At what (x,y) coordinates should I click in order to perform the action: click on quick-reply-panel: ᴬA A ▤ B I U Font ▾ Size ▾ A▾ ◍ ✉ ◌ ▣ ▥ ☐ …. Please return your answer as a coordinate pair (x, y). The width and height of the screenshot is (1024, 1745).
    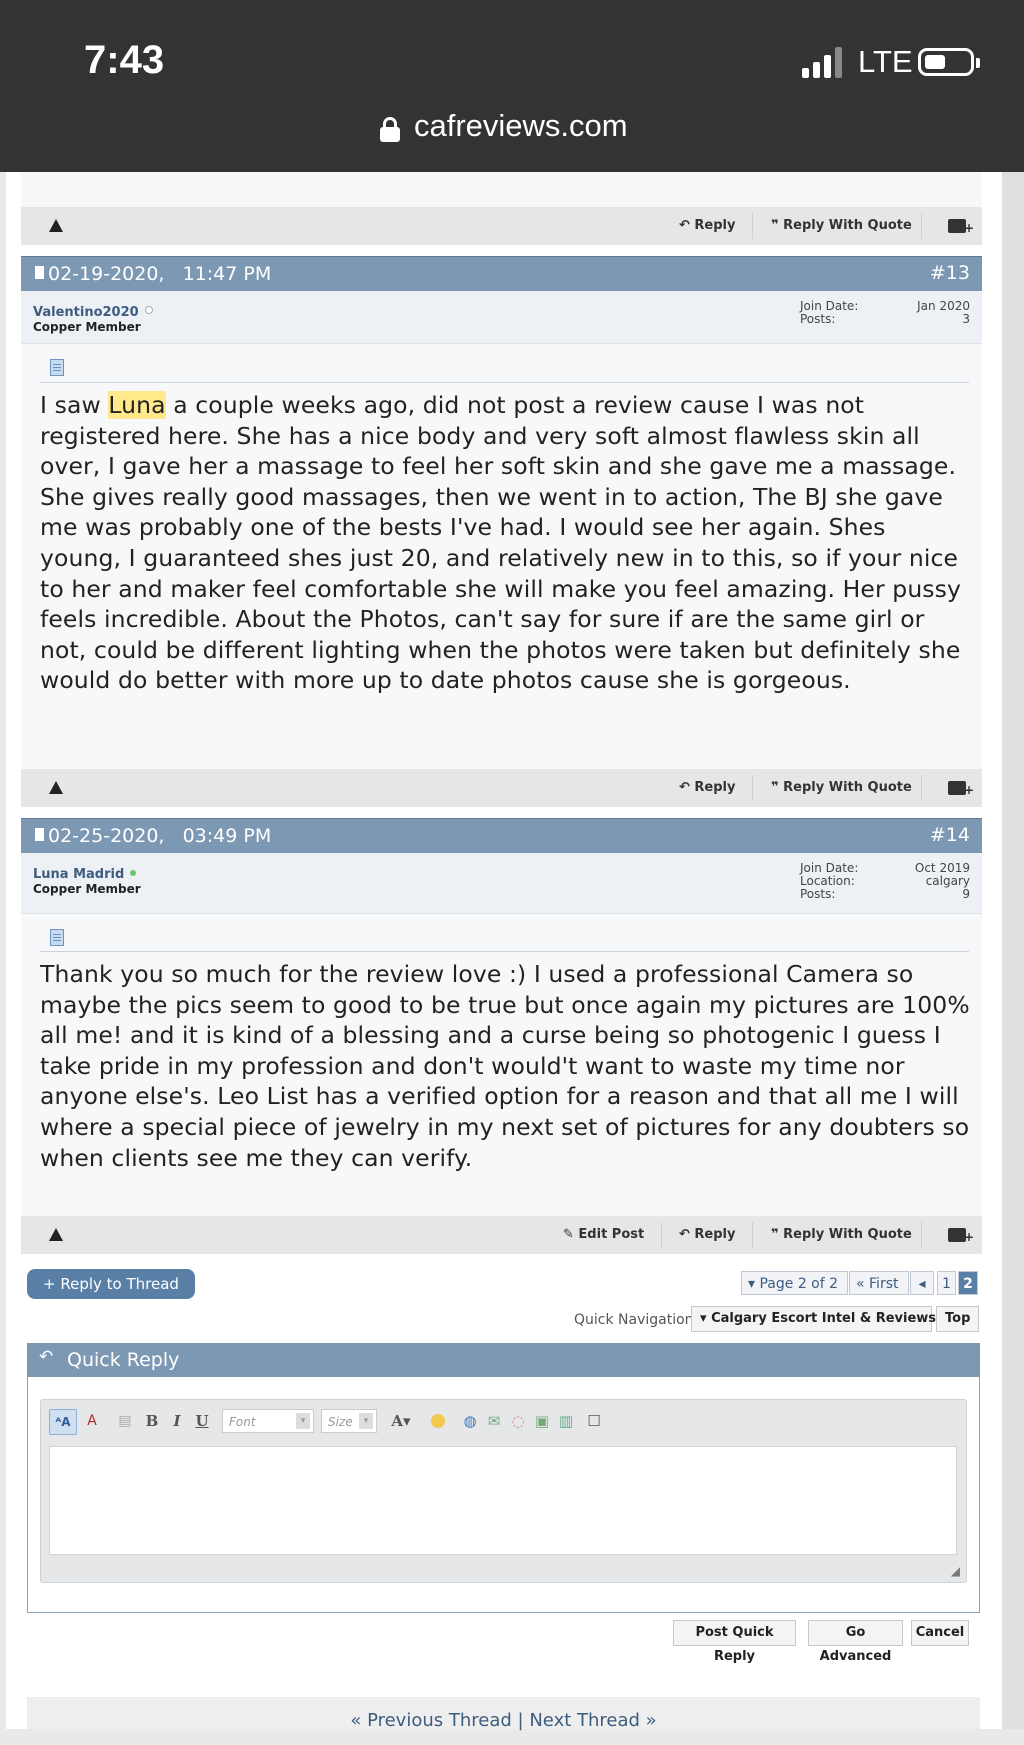
    Looking at the image, I should click on (503, 1495).